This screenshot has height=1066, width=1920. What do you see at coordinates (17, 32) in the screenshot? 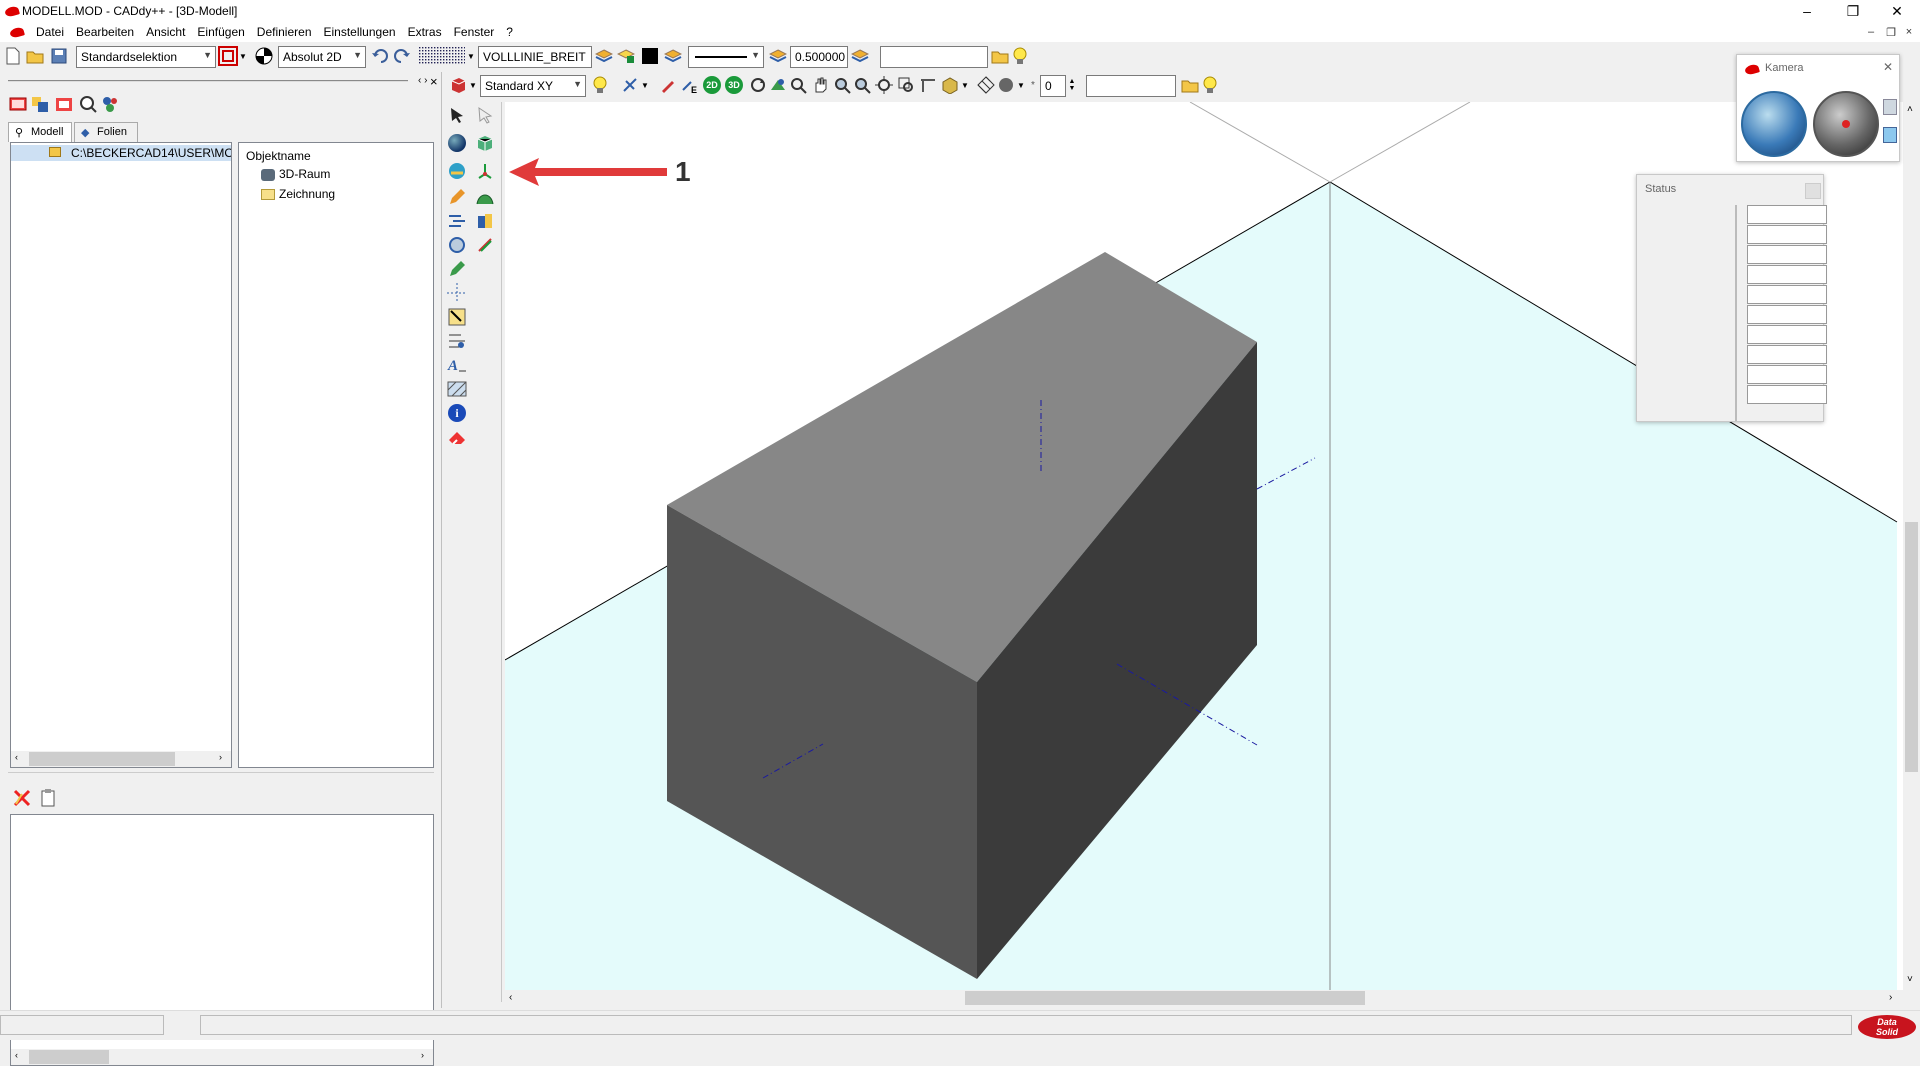
I see `mdi-doc-icon` at bounding box center [17, 32].